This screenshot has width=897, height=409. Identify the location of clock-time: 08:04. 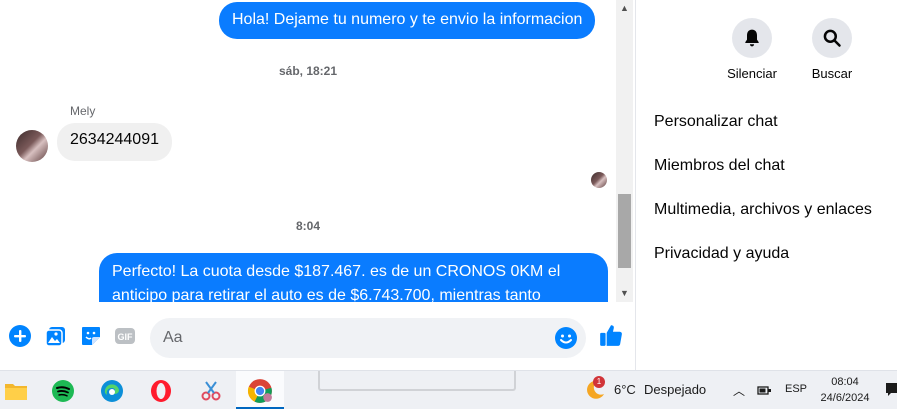
(845, 382).